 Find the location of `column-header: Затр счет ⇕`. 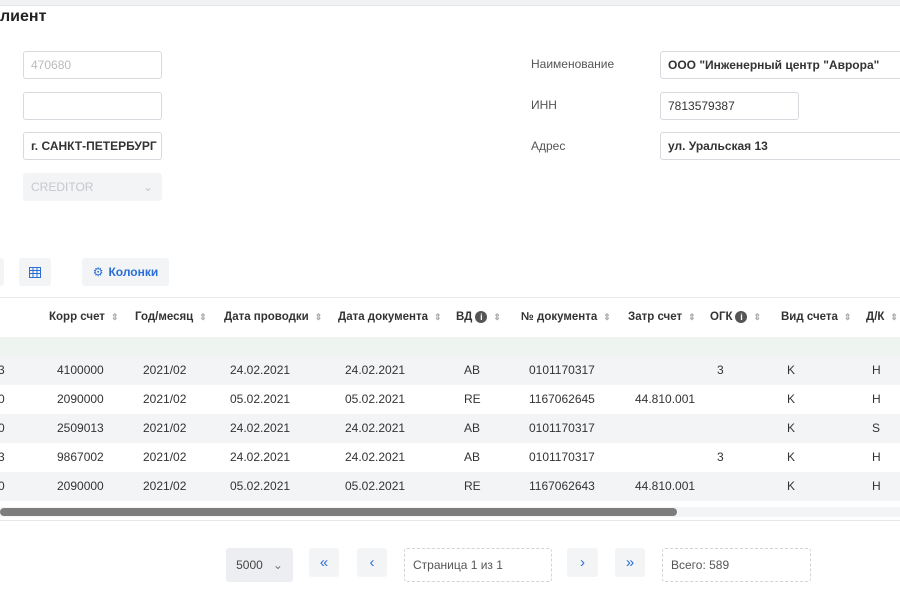

column-header: Затр счет ⇕ is located at coordinates (662, 317).